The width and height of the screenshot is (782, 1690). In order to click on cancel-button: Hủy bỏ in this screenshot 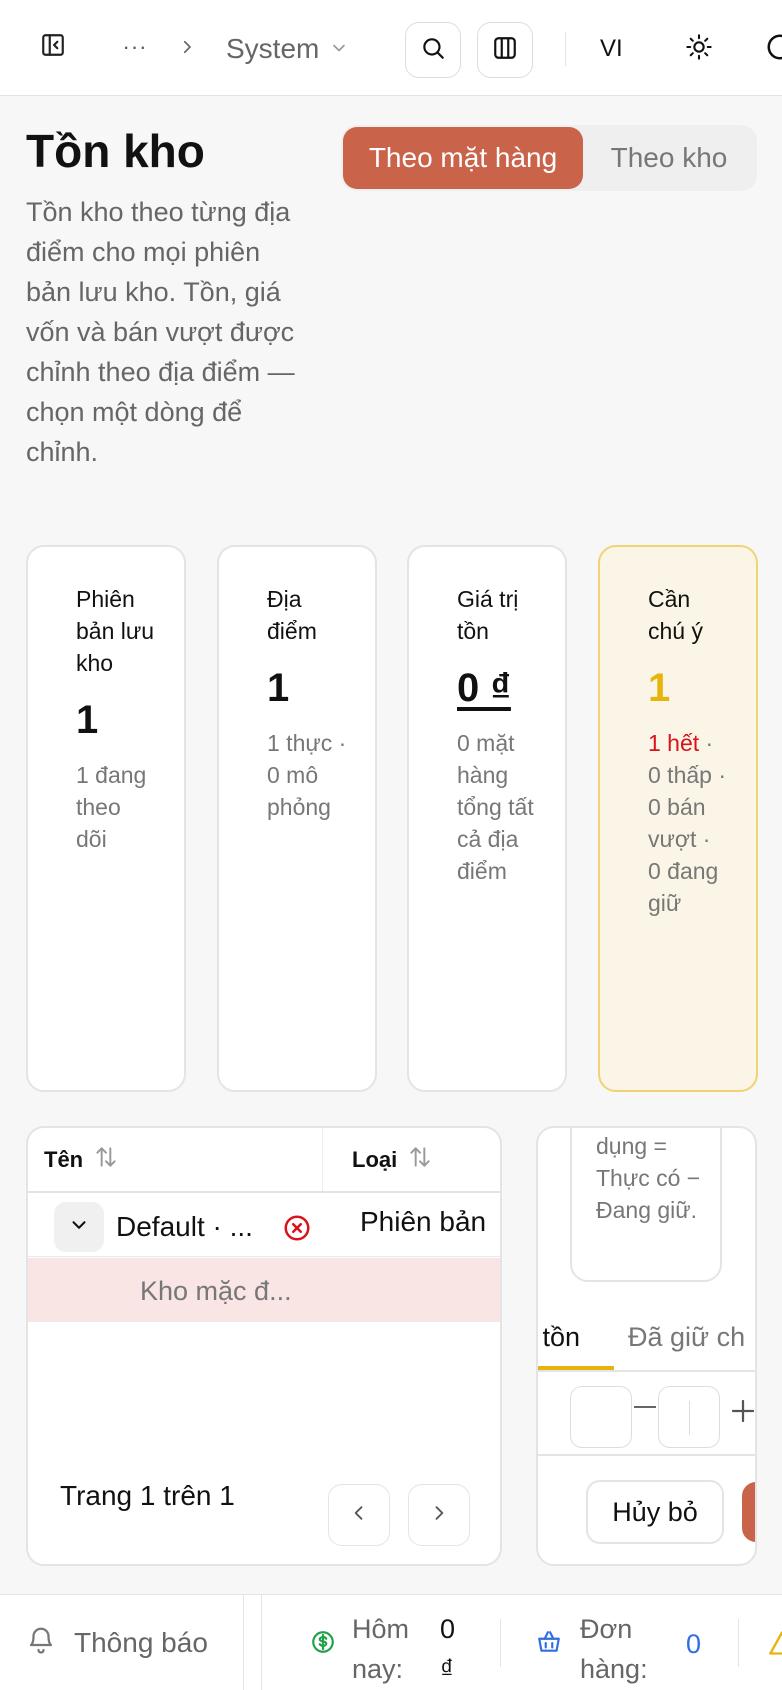, I will do `click(655, 1512)`.